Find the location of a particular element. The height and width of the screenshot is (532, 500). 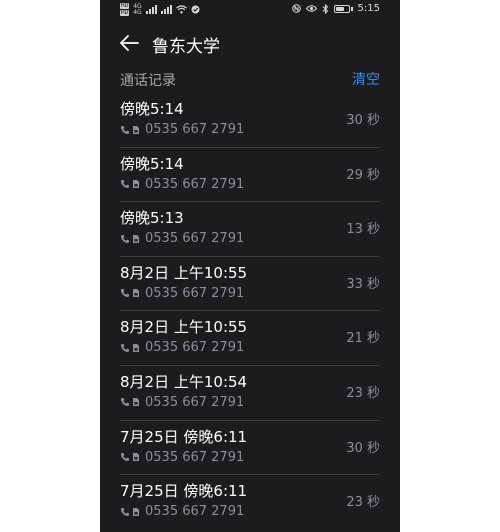

nfc-icon is located at coordinates (296, 8).